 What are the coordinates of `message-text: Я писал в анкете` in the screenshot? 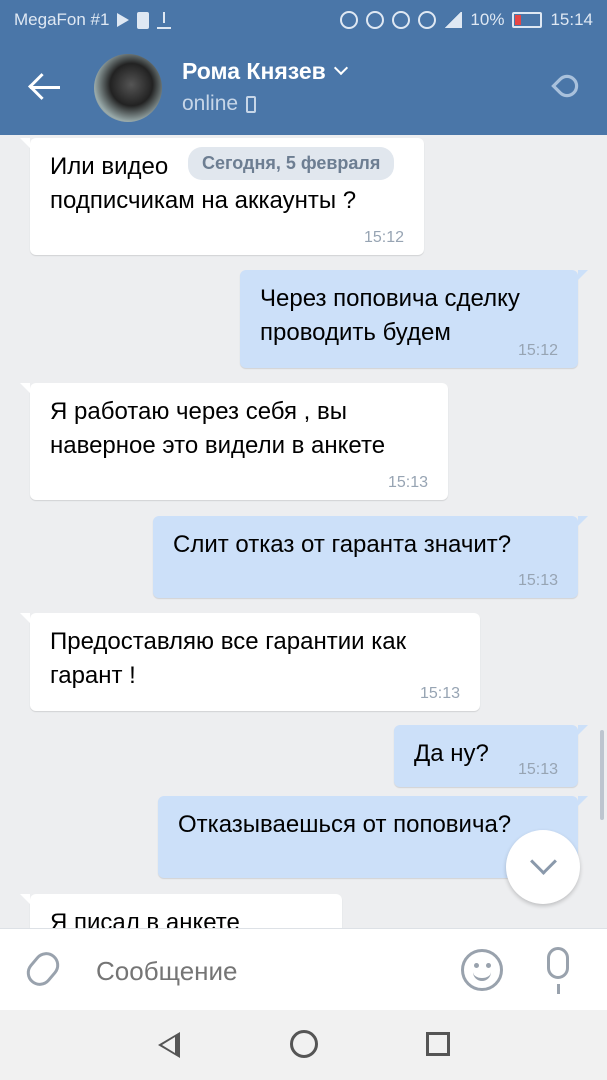 It's located at (145, 918).